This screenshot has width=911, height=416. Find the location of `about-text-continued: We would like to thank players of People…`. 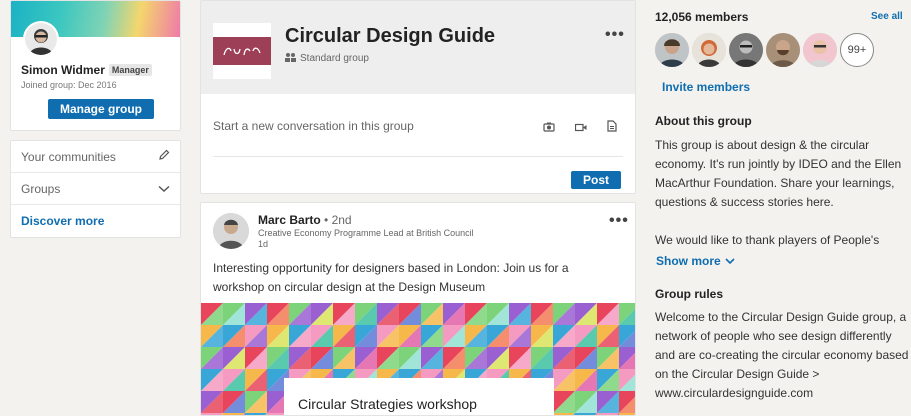

about-text-continued: We would like to thank players of People… is located at coordinates (767, 240).